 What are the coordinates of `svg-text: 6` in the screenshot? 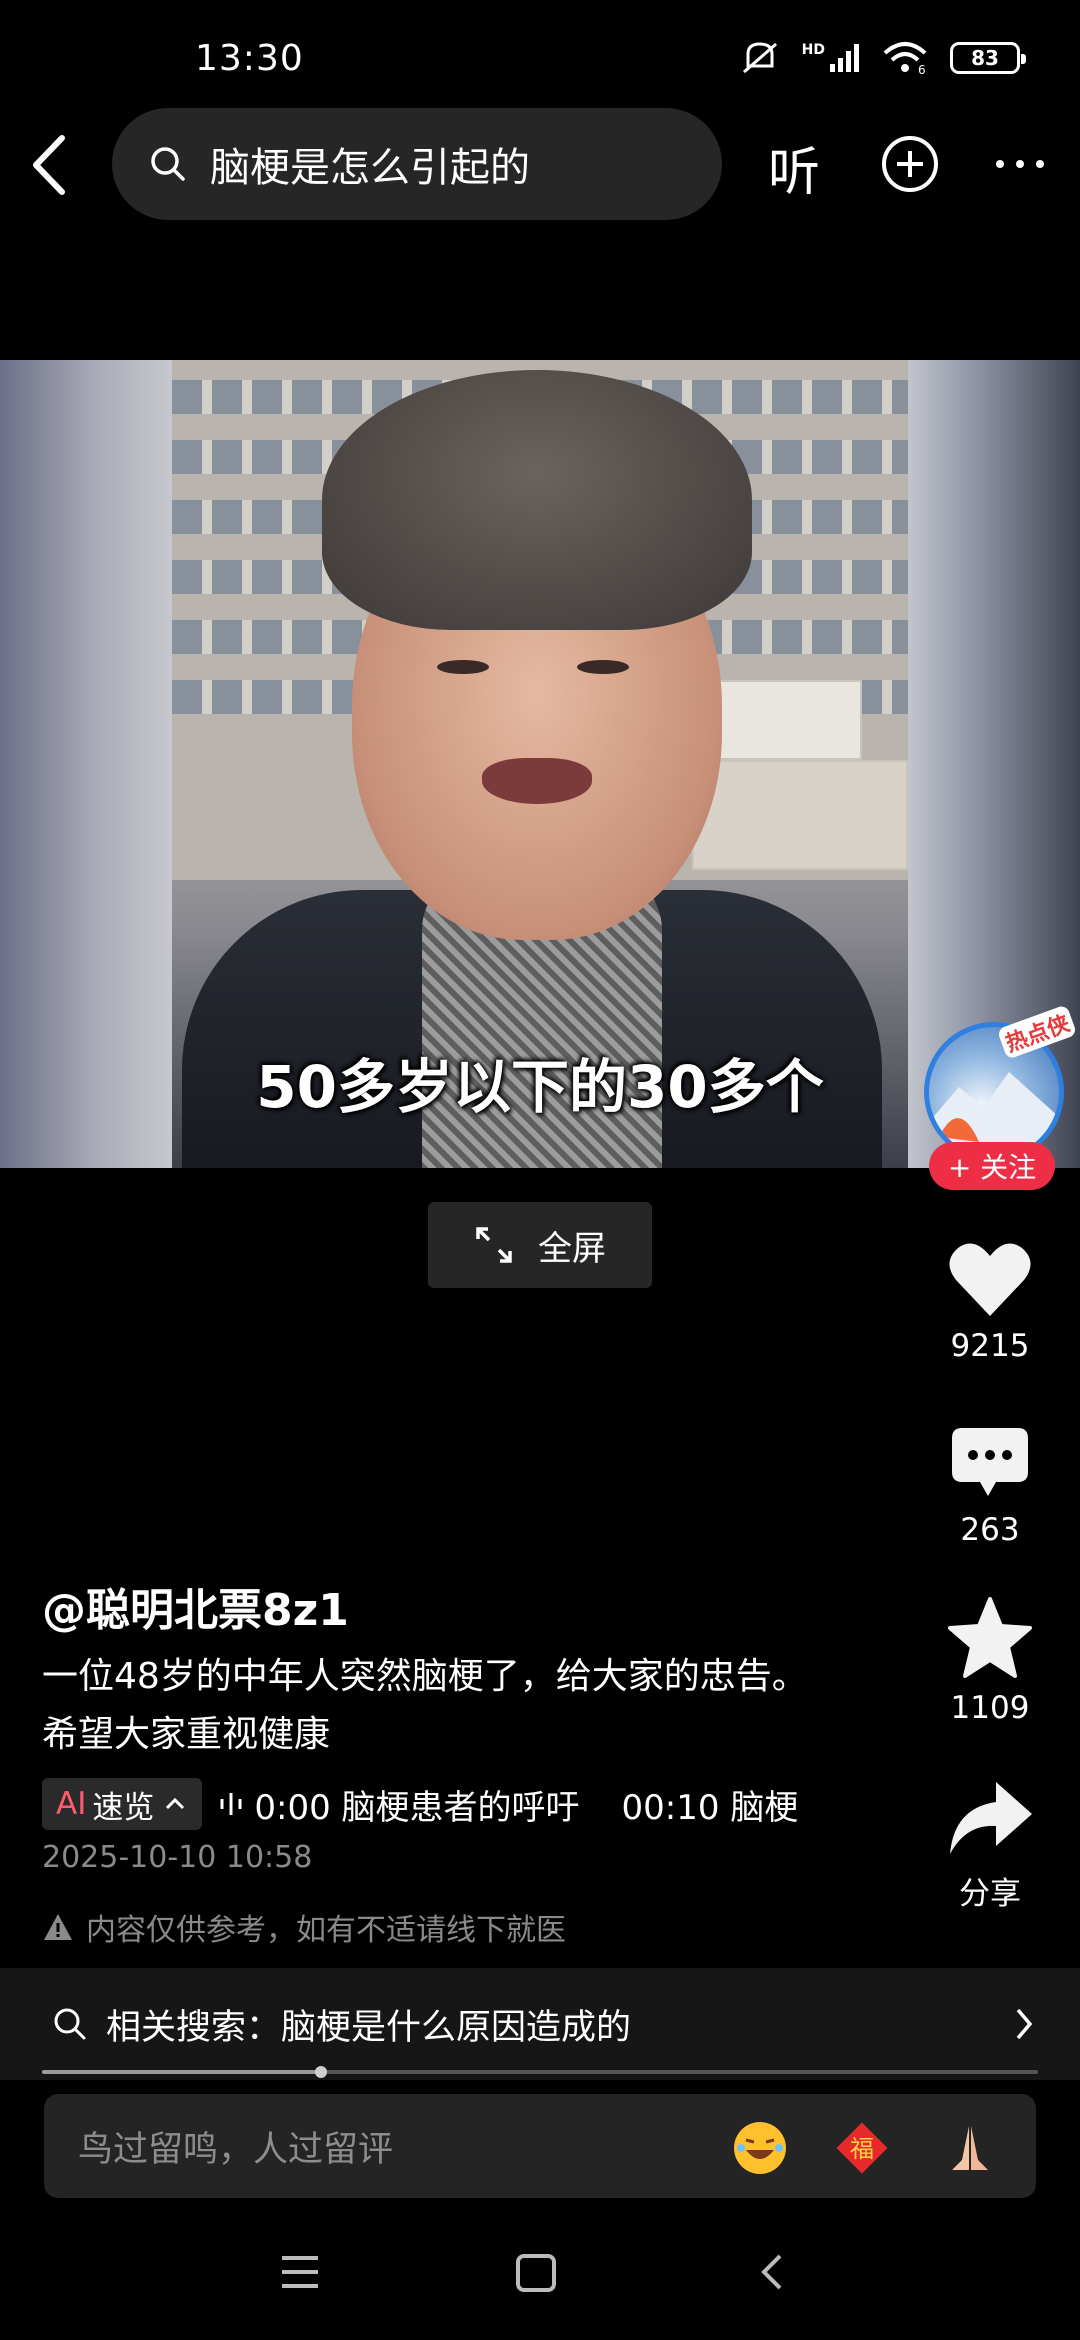 It's located at (922, 69).